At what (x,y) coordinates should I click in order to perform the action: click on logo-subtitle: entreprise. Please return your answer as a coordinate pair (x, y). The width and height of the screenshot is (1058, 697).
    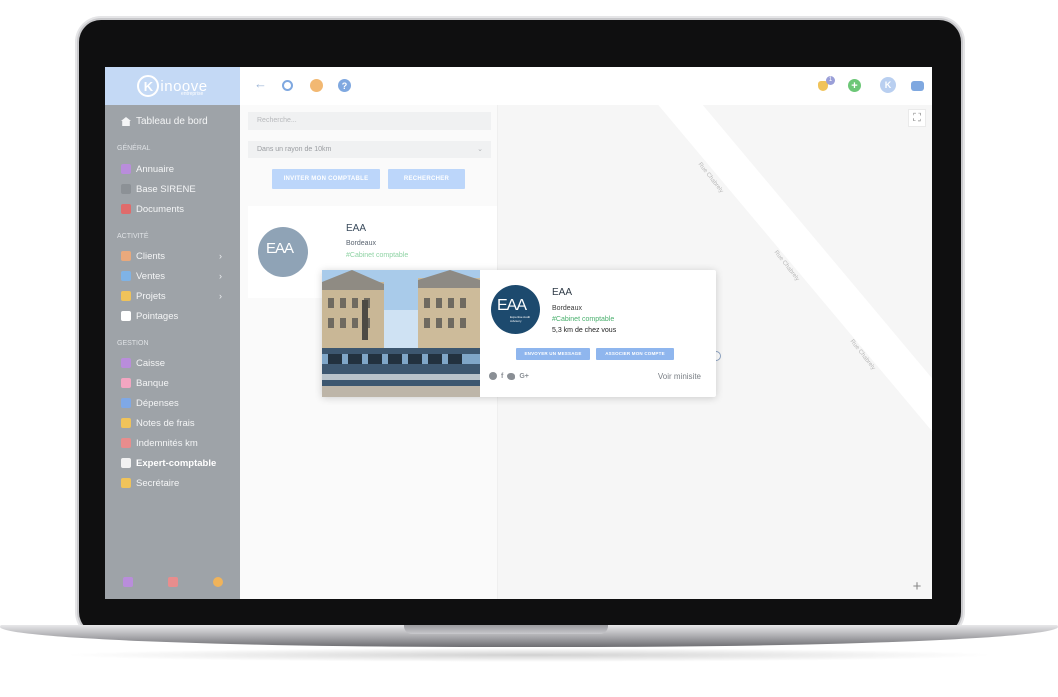
    Looking at the image, I should click on (192, 94).